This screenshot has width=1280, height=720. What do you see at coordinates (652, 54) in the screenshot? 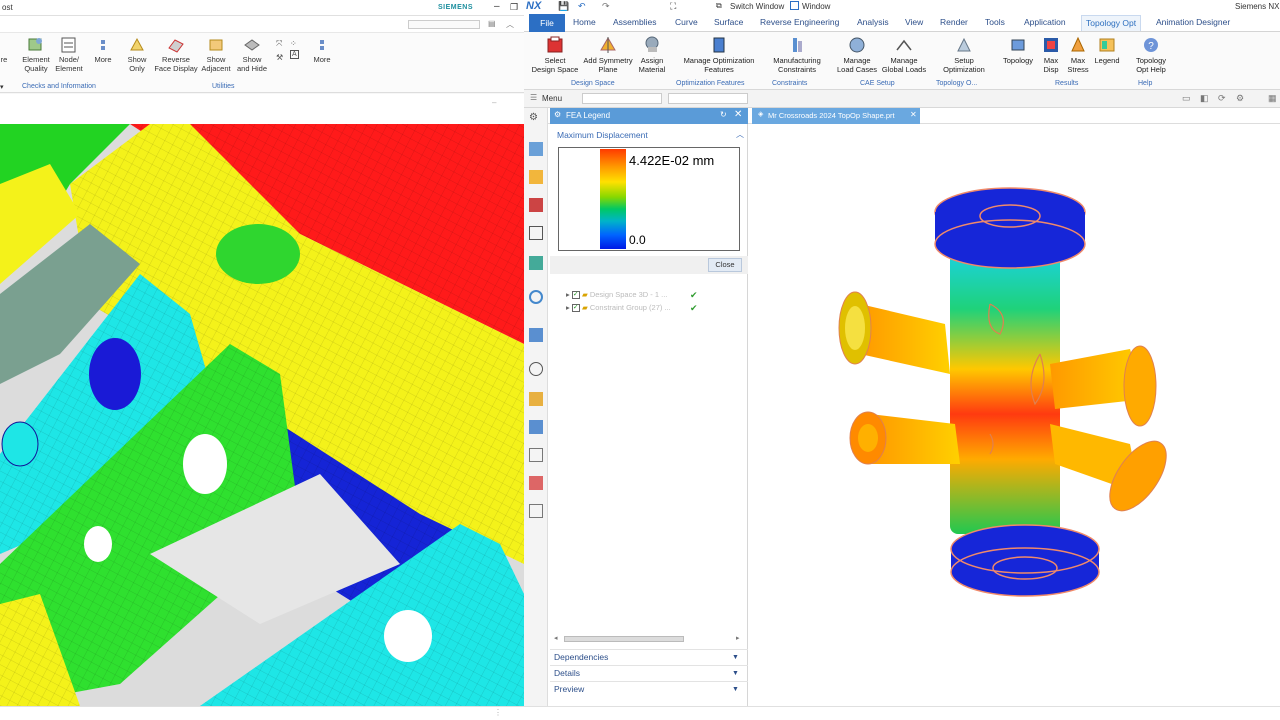
I see `assign-material-button: Assign Material` at bounding box center [652, 54].